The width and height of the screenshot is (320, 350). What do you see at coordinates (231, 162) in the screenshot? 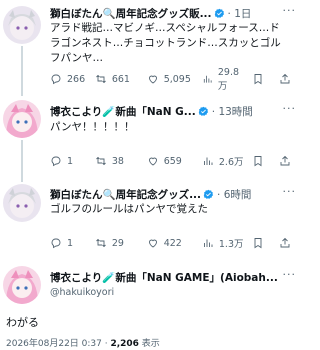
I see `views-count: 2.6万` at bounding box center [231, 162].